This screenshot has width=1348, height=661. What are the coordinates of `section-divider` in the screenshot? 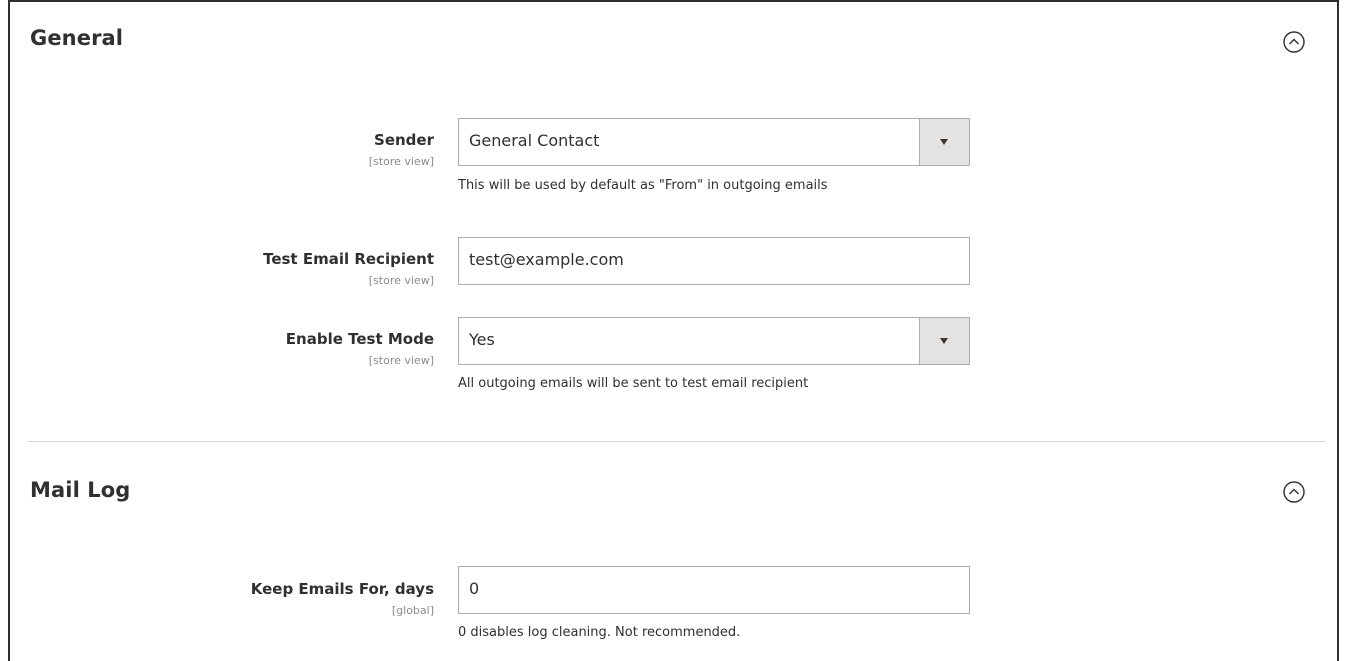 It's located at (677, 441).